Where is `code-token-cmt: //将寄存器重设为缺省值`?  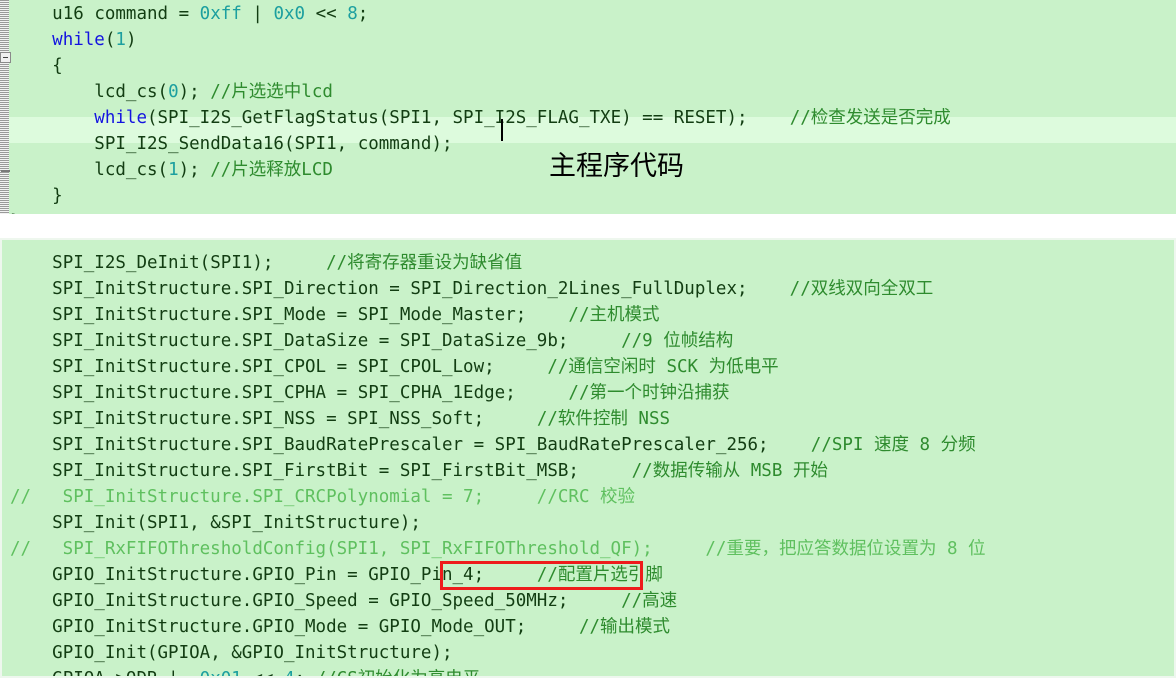 code-token-cmt: //将寄存器重设为缺省值 is located at coordinates (424, 263).